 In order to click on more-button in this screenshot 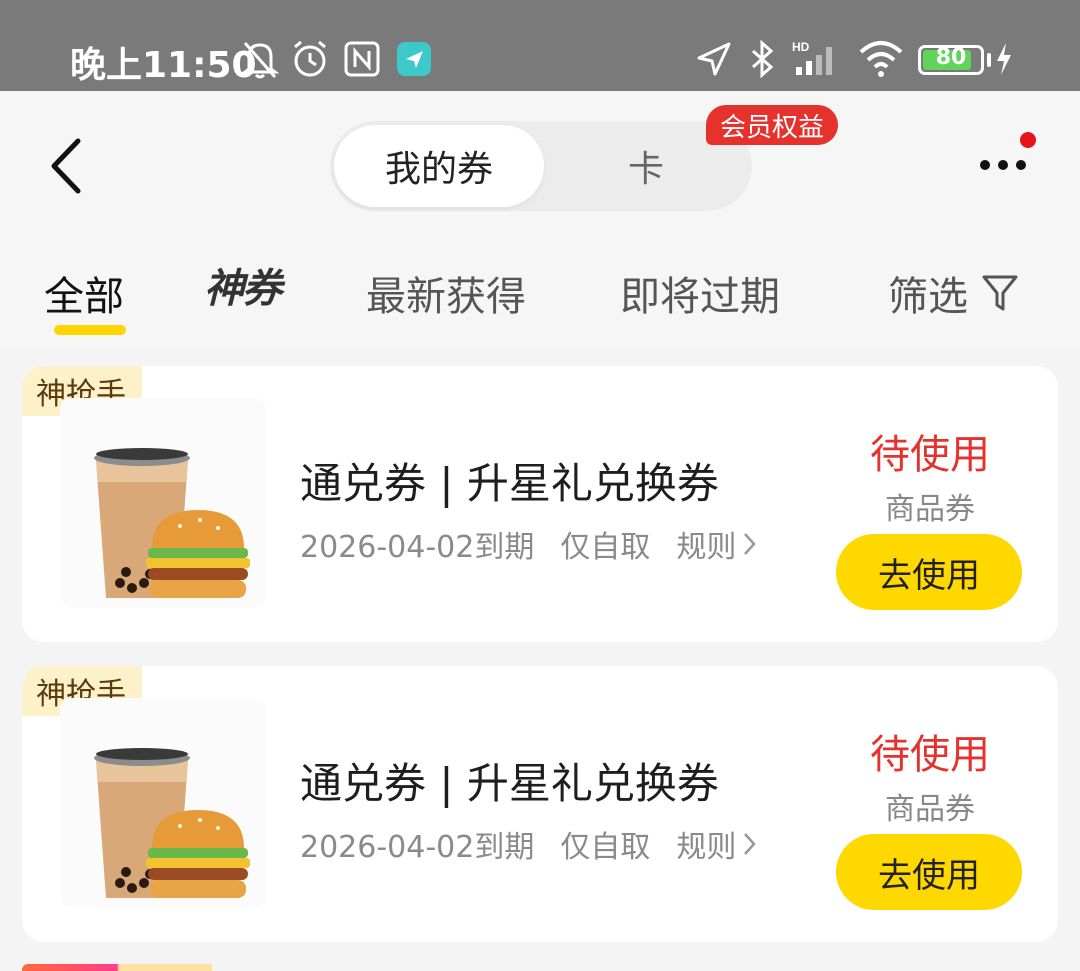, I will do `click(1005, 166)`.